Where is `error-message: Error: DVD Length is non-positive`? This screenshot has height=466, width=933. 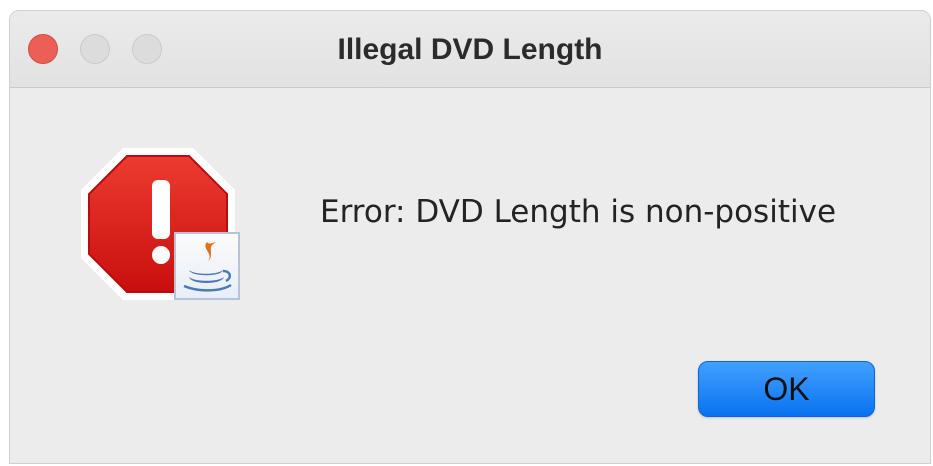
error-message: Error: DVD Length is non-positive is located at coordinates (578, 212).